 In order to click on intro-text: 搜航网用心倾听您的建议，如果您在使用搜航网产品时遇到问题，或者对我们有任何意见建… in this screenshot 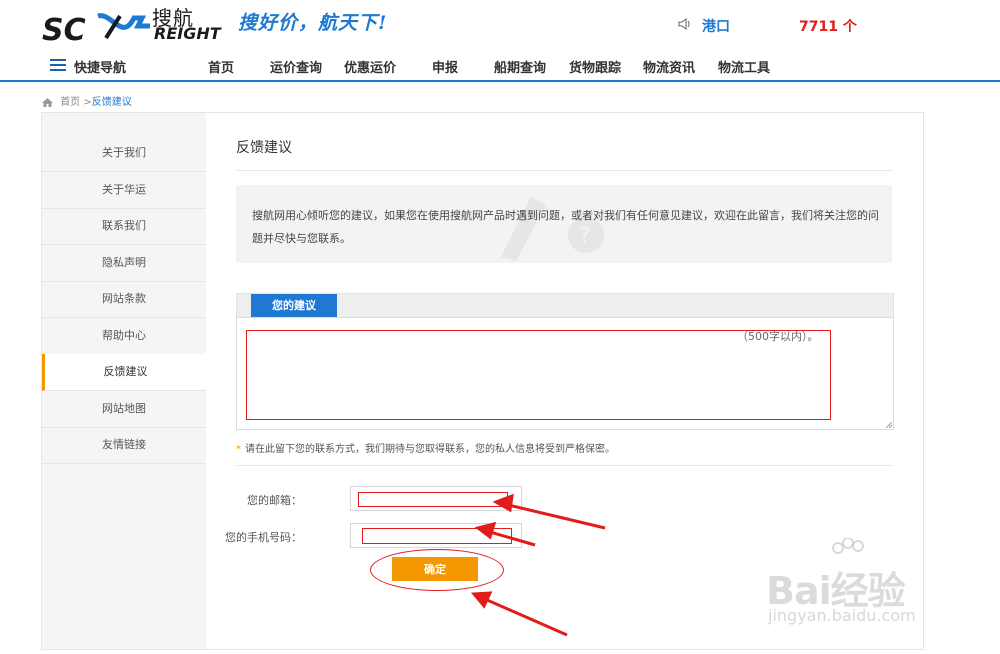, I will do `click(565, 227)`.